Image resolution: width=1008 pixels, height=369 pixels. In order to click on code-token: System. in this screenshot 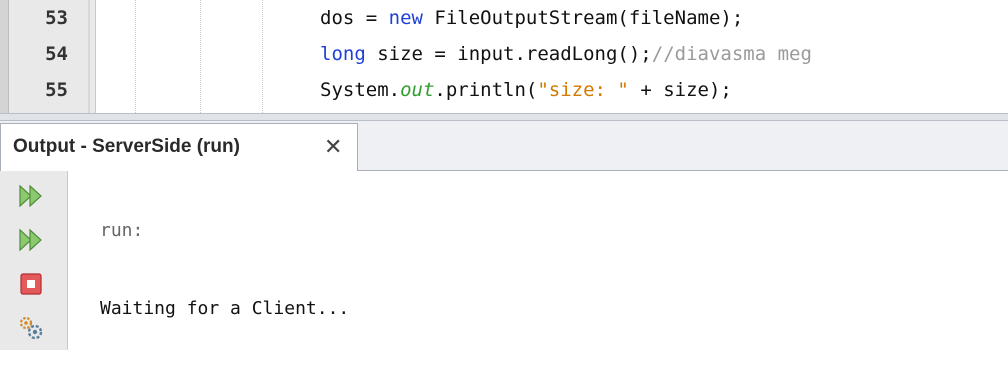, I will do `click(360, 90)`.